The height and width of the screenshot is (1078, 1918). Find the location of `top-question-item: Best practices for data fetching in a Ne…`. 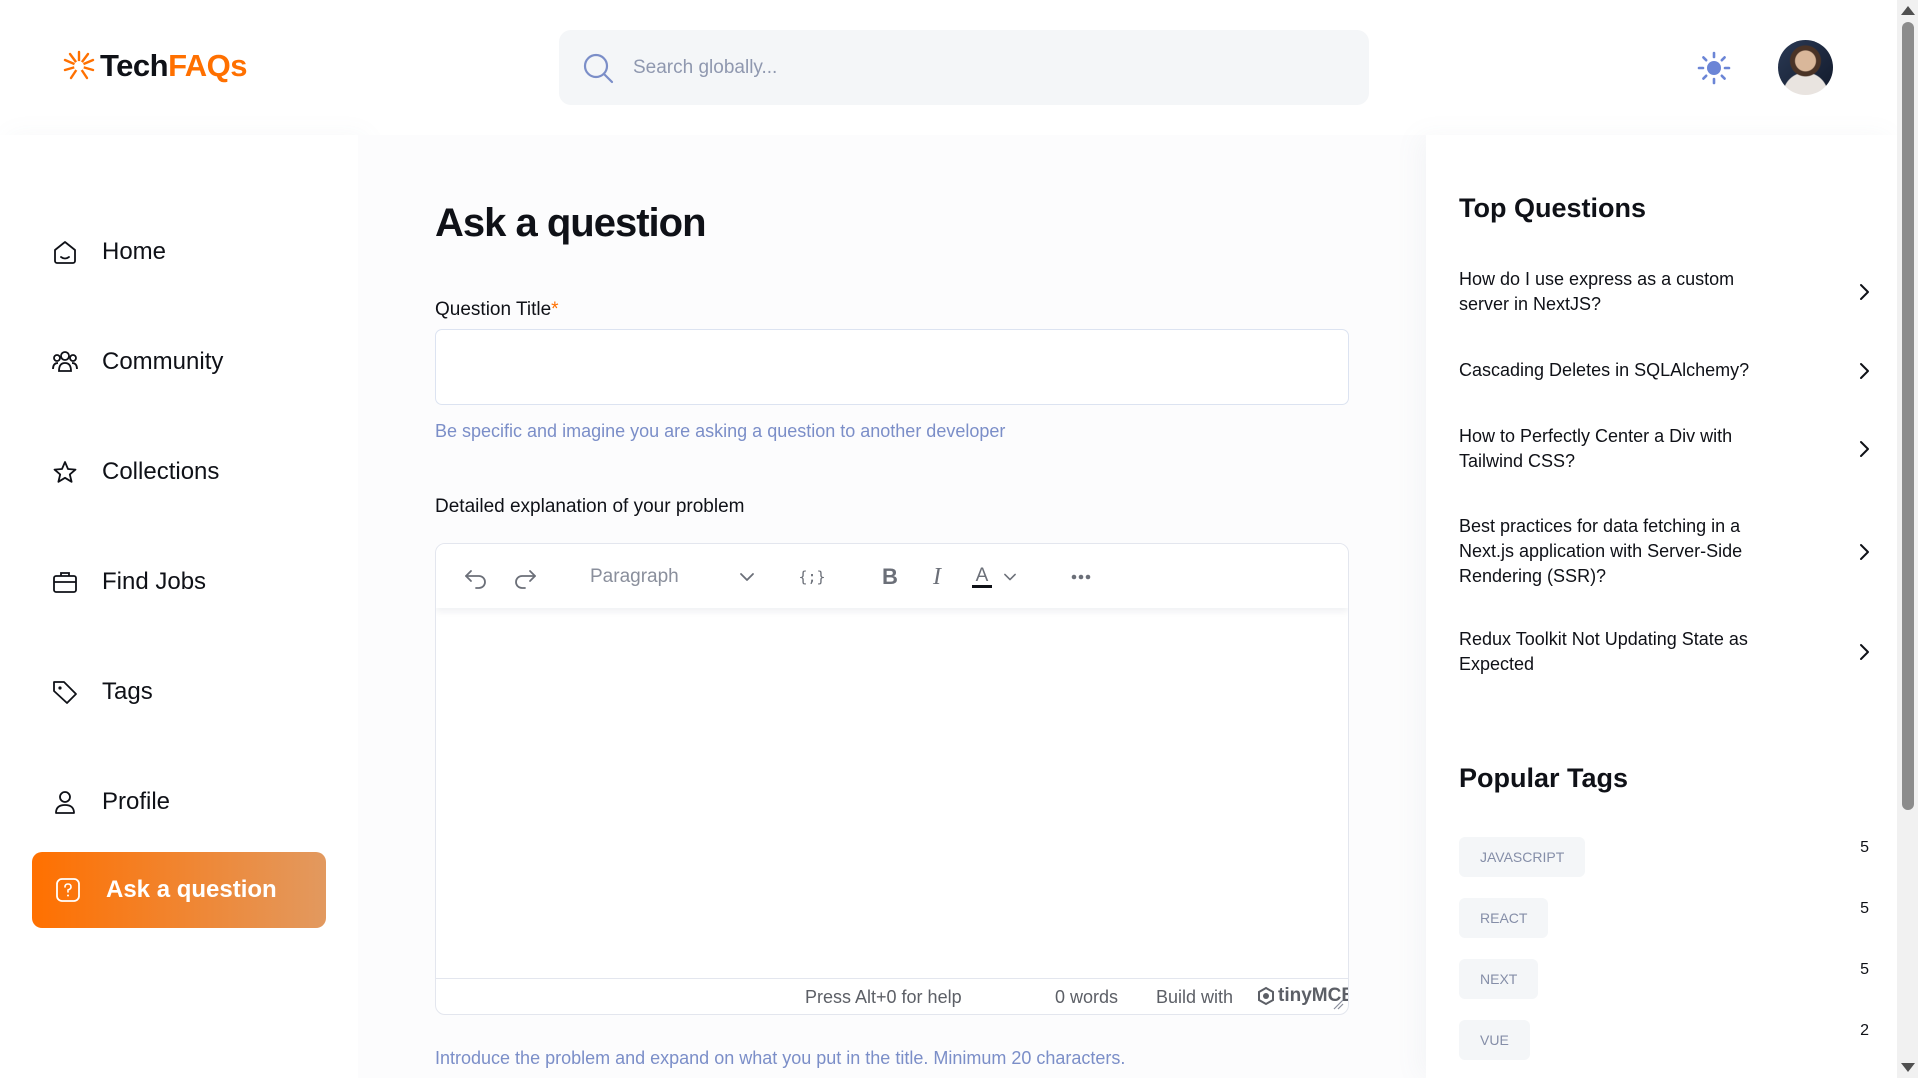

top-question-item: Best practices for data fetching in a Ne… is located at coordinates (1667, 551).